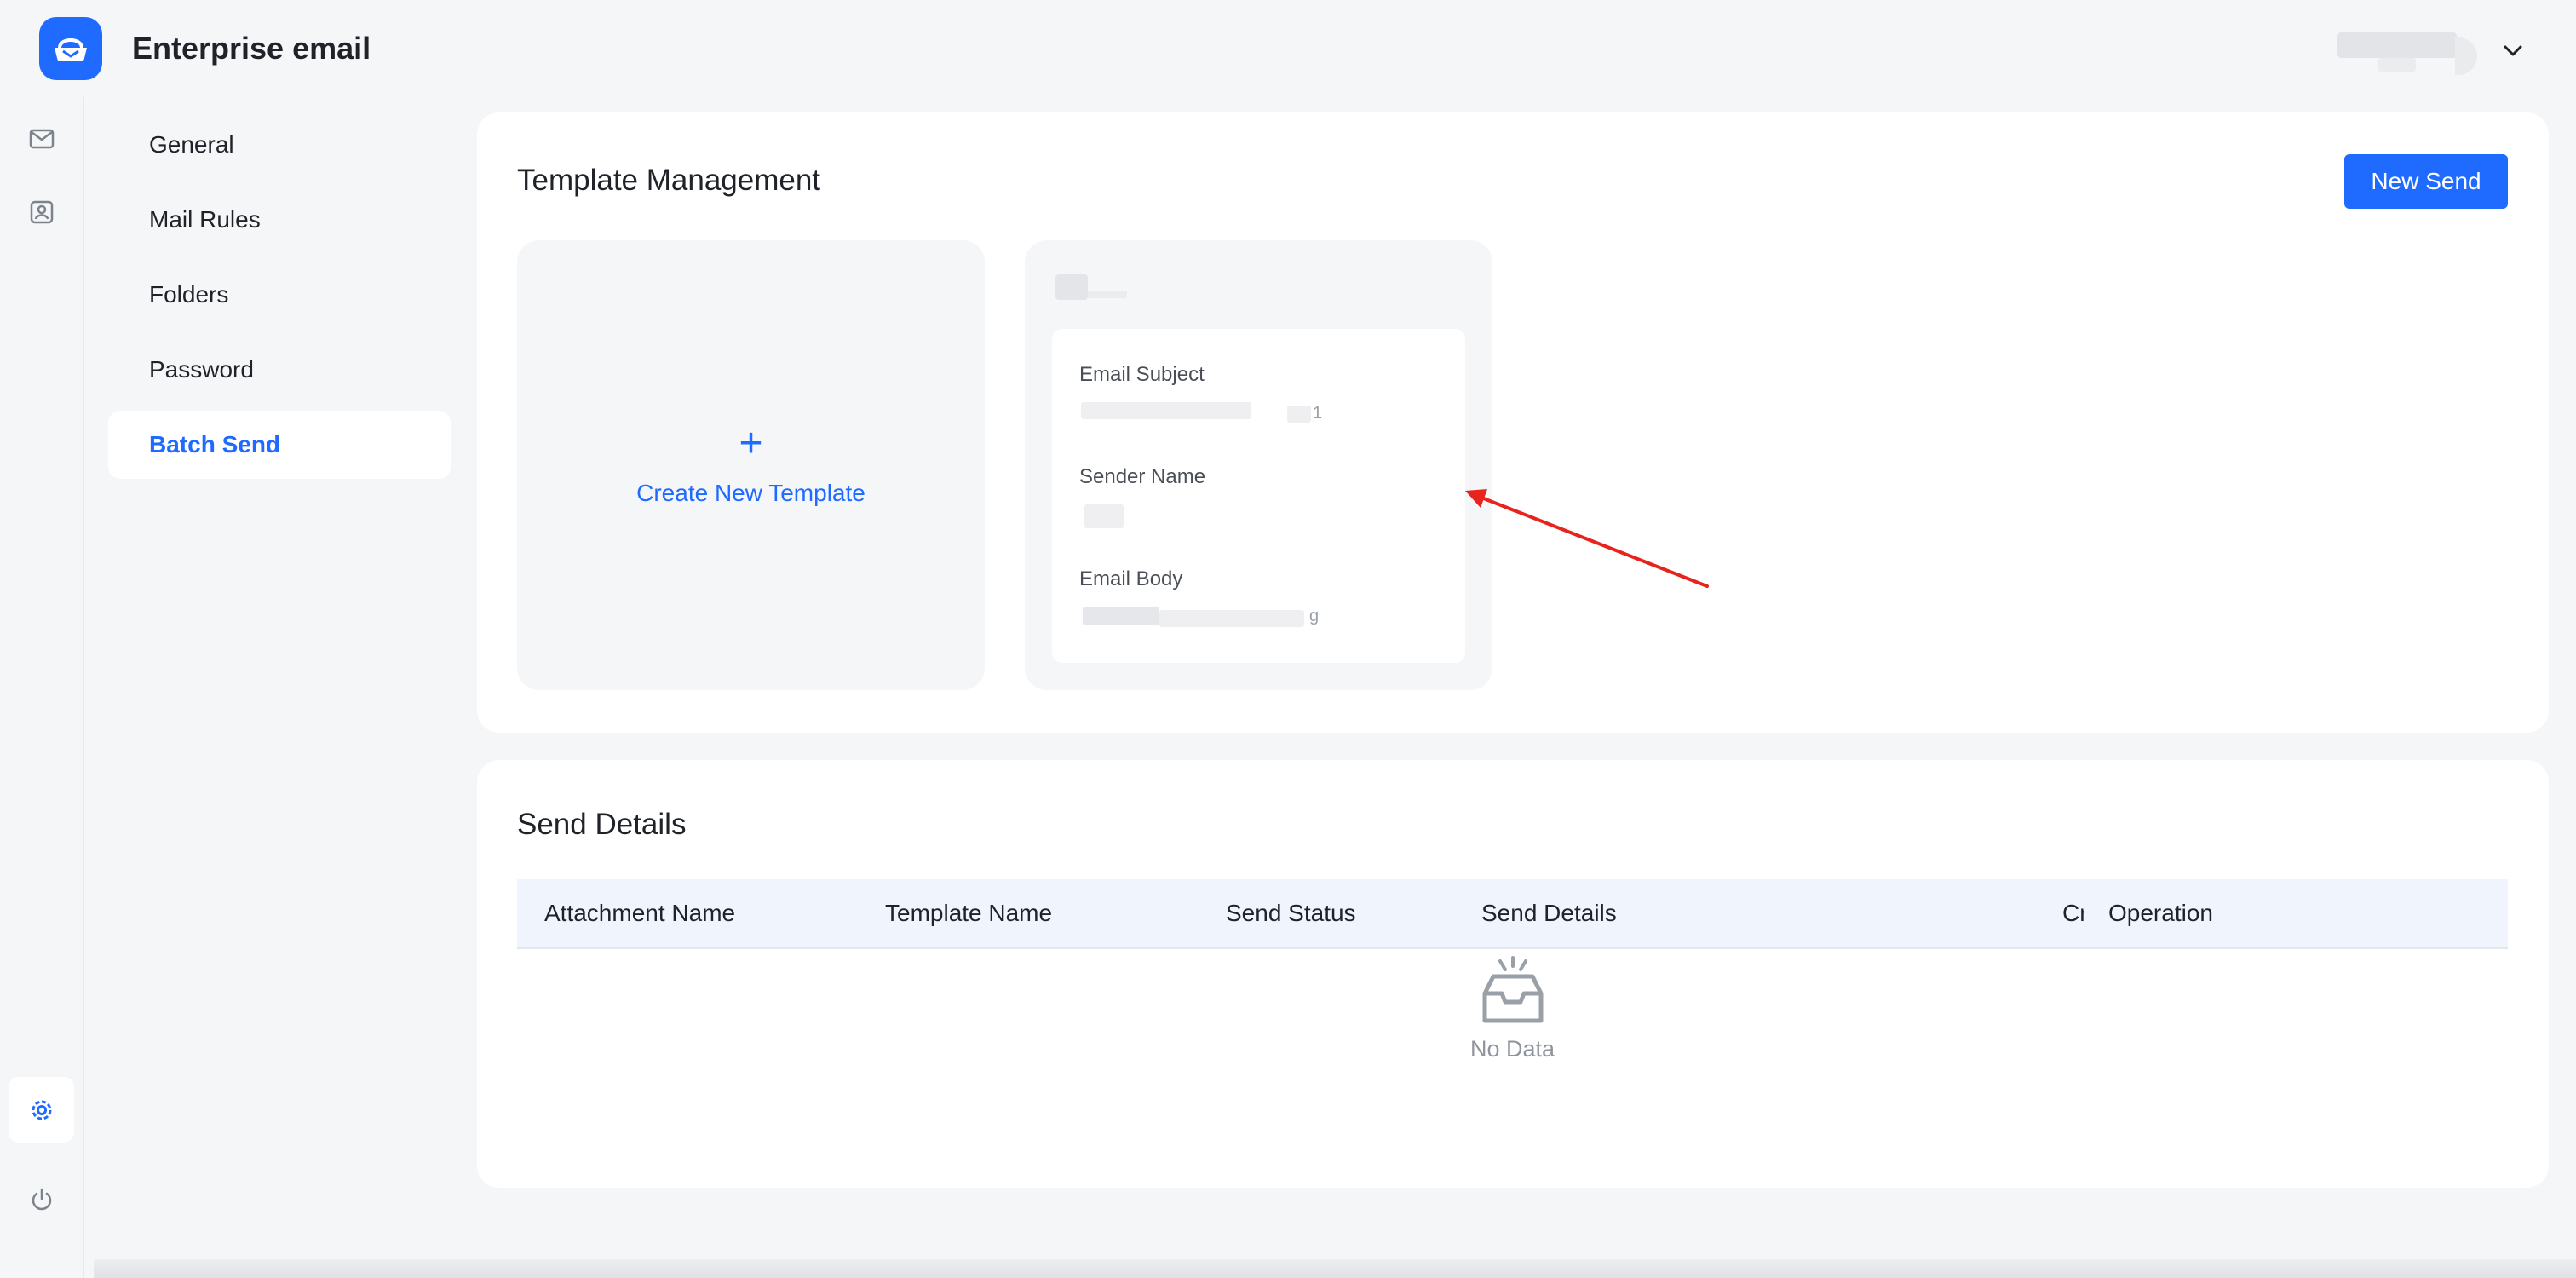  I want to click on nav-item-label: Folders, so click(189, 295).